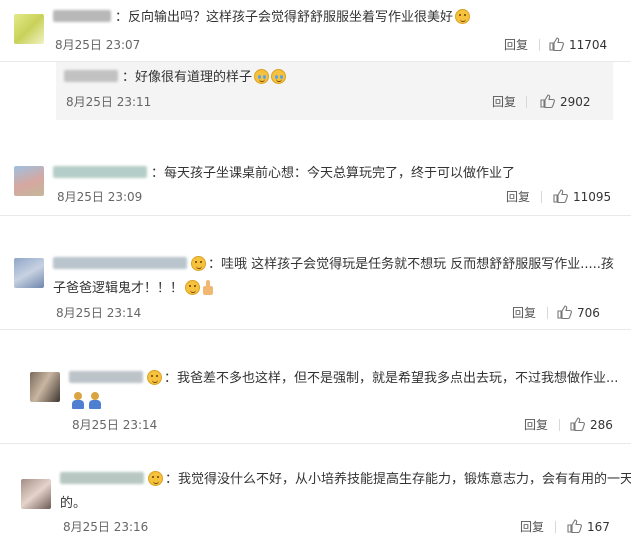 This screenshot has width=631, height=543. I want to click on comment-text: ：我觉得没什么不好，从小培养技能提高生存能力，锻炼意志力，会有有用的一天, so click(345, 480).